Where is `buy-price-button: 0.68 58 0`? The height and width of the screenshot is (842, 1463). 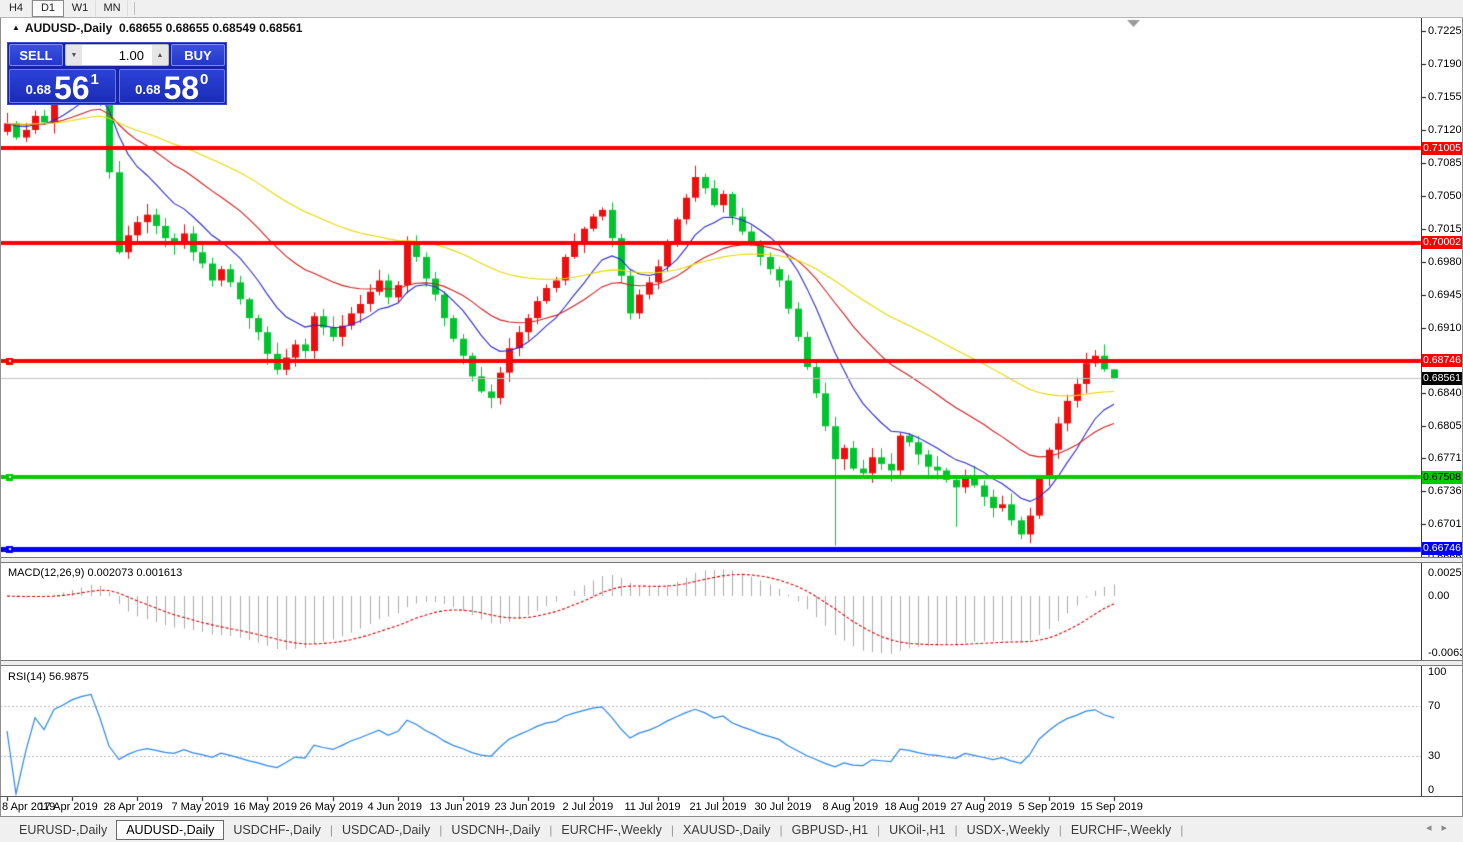 buy-price-button: 0.68 58 0 is located at coordinates (171, 87).